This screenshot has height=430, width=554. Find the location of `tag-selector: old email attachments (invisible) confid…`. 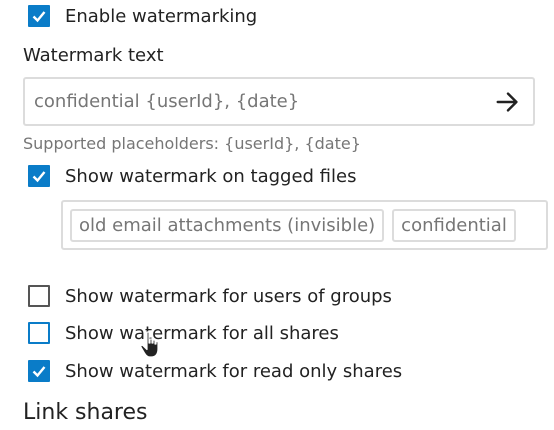

tag-selector: old email attachments (invisible) confid… is located at coordinates (304, 225).